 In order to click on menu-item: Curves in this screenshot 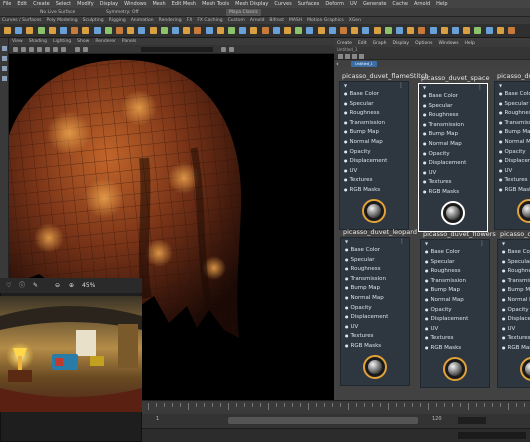, I will do `click(282, 4)`.